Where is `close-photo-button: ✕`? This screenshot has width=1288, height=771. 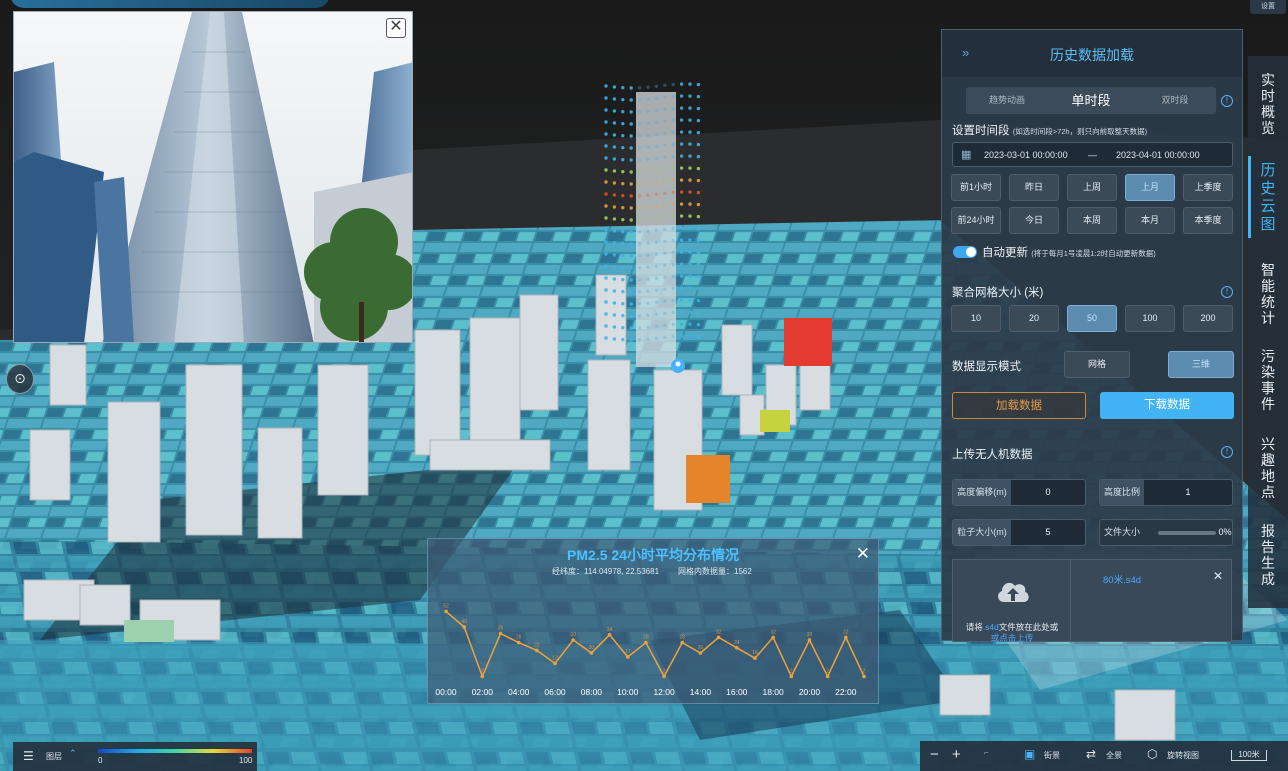 close-photo-button: ✕ is located at coordinates (396, 28).